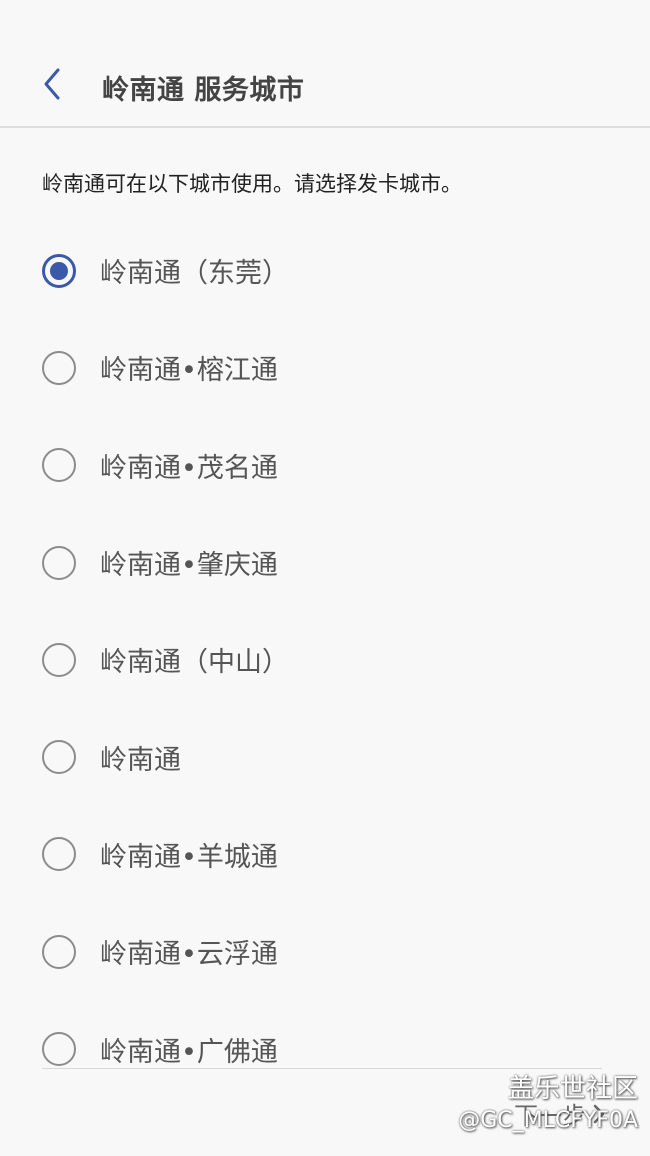 The width and height of the screenshot is (650, 1156). What do you see at coordinates (325, 756) in the screenshot?
I see `city-option: 岭南通` at bounding box center [325, 756].